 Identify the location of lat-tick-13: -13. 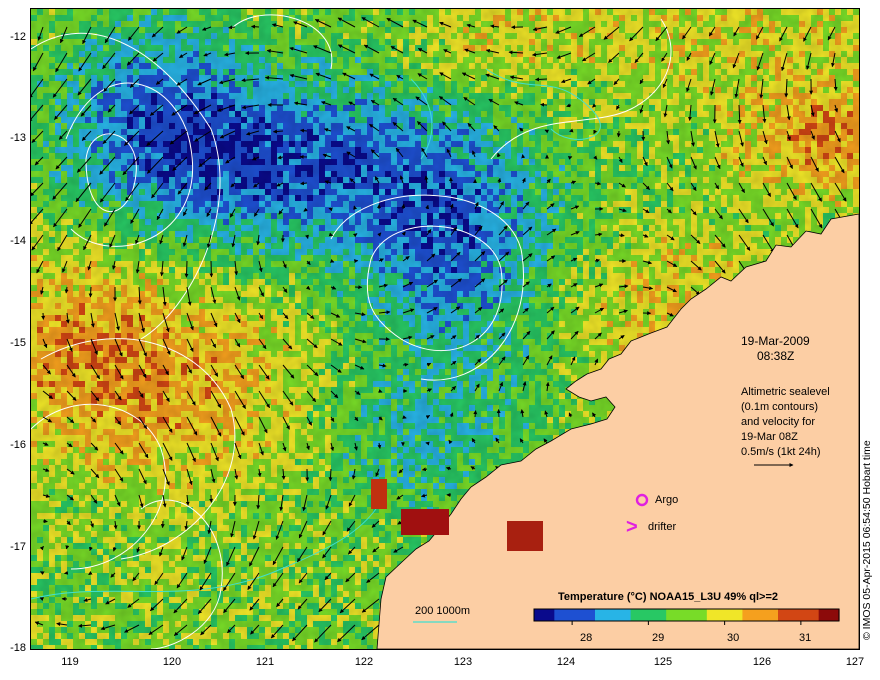
(18, 138).